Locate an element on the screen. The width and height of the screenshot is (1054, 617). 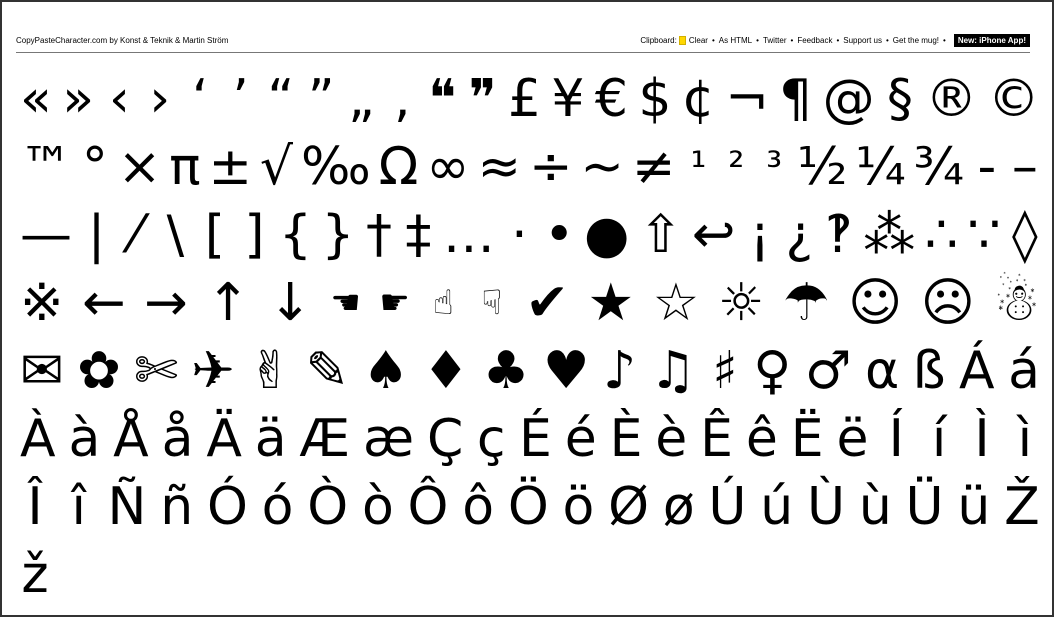
character-cell: ✈ is located at coordinates (213, 371).